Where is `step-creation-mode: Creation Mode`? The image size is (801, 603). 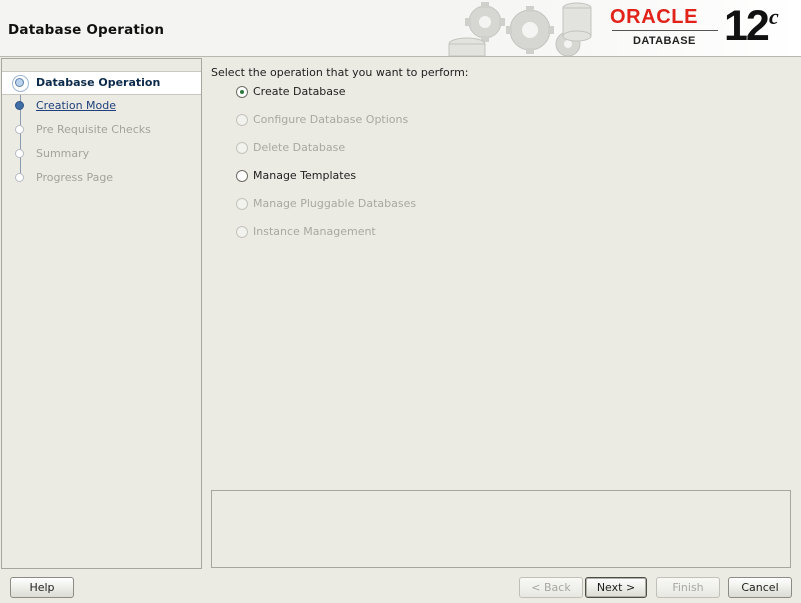
step-creation-mode: Creation Mode is located at coordinates (101, 106).